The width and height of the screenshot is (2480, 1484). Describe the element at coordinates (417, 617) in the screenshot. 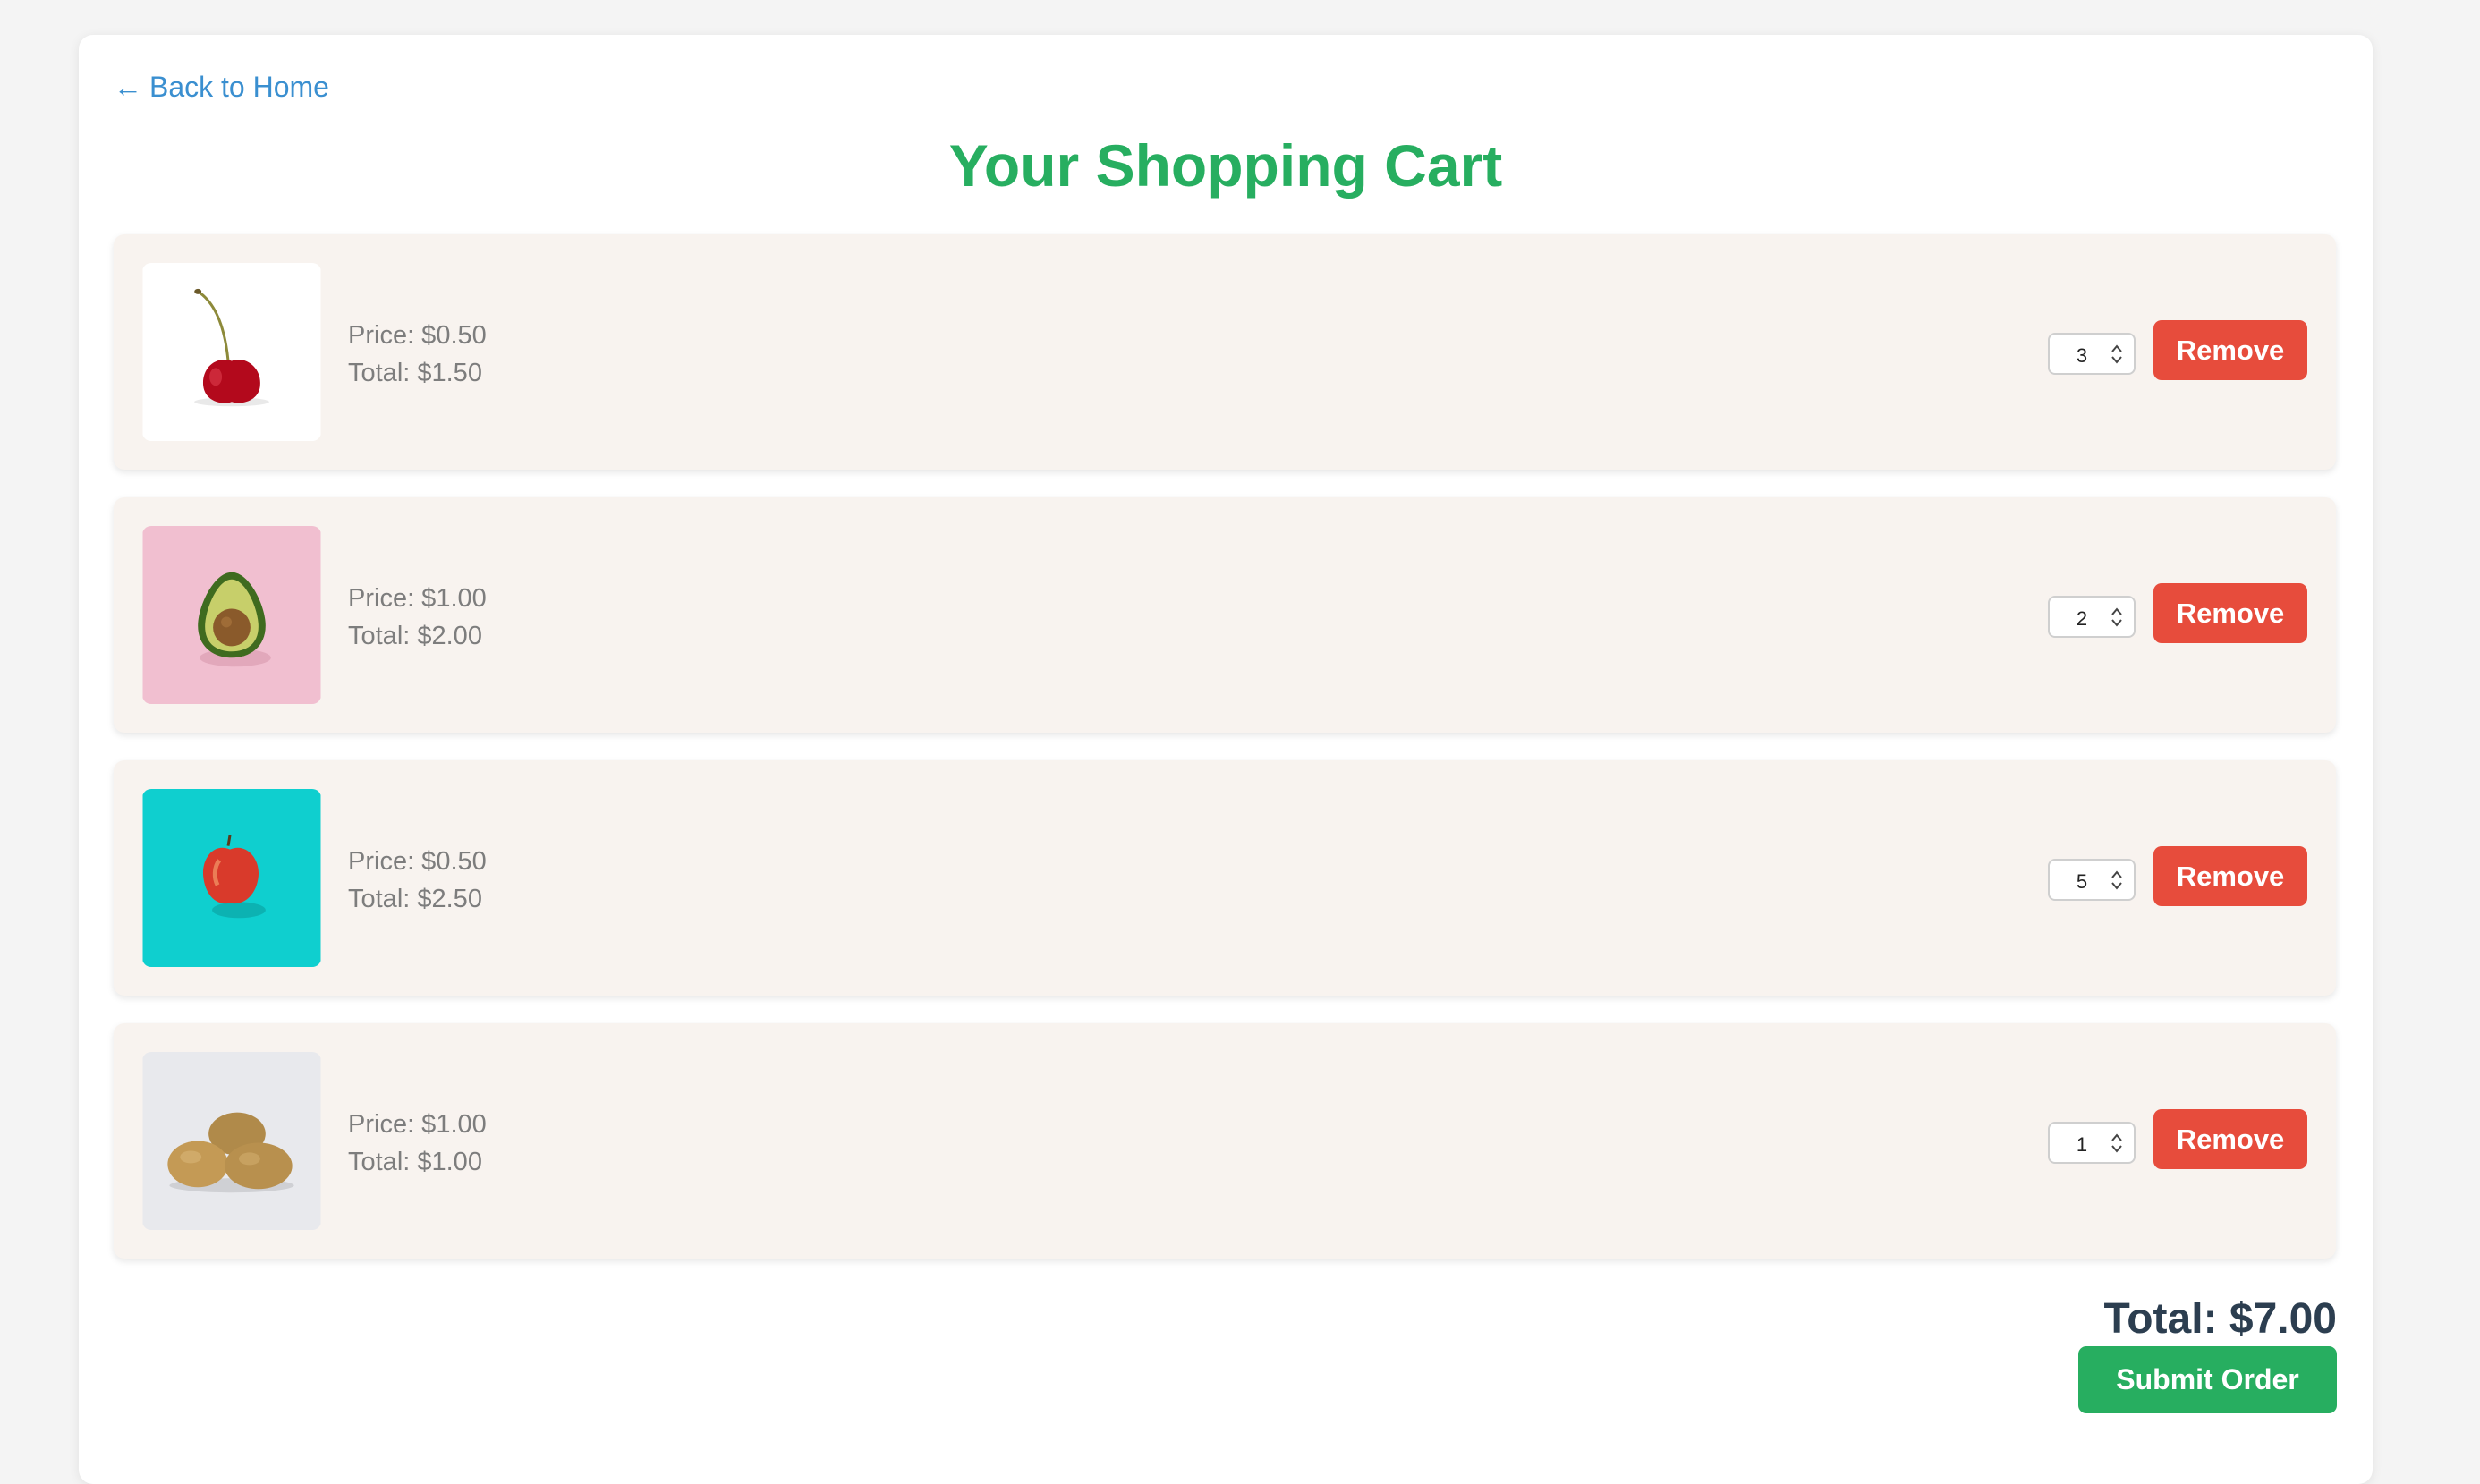

I see `item-info: Price: $1.00 Total: $2.00` at that location.